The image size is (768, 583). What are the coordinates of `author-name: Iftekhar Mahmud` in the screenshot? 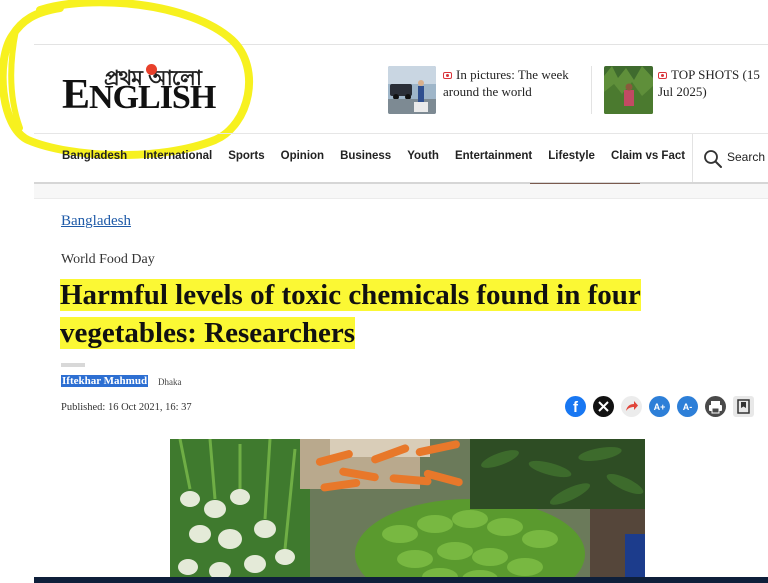 It's located at (105, 381).